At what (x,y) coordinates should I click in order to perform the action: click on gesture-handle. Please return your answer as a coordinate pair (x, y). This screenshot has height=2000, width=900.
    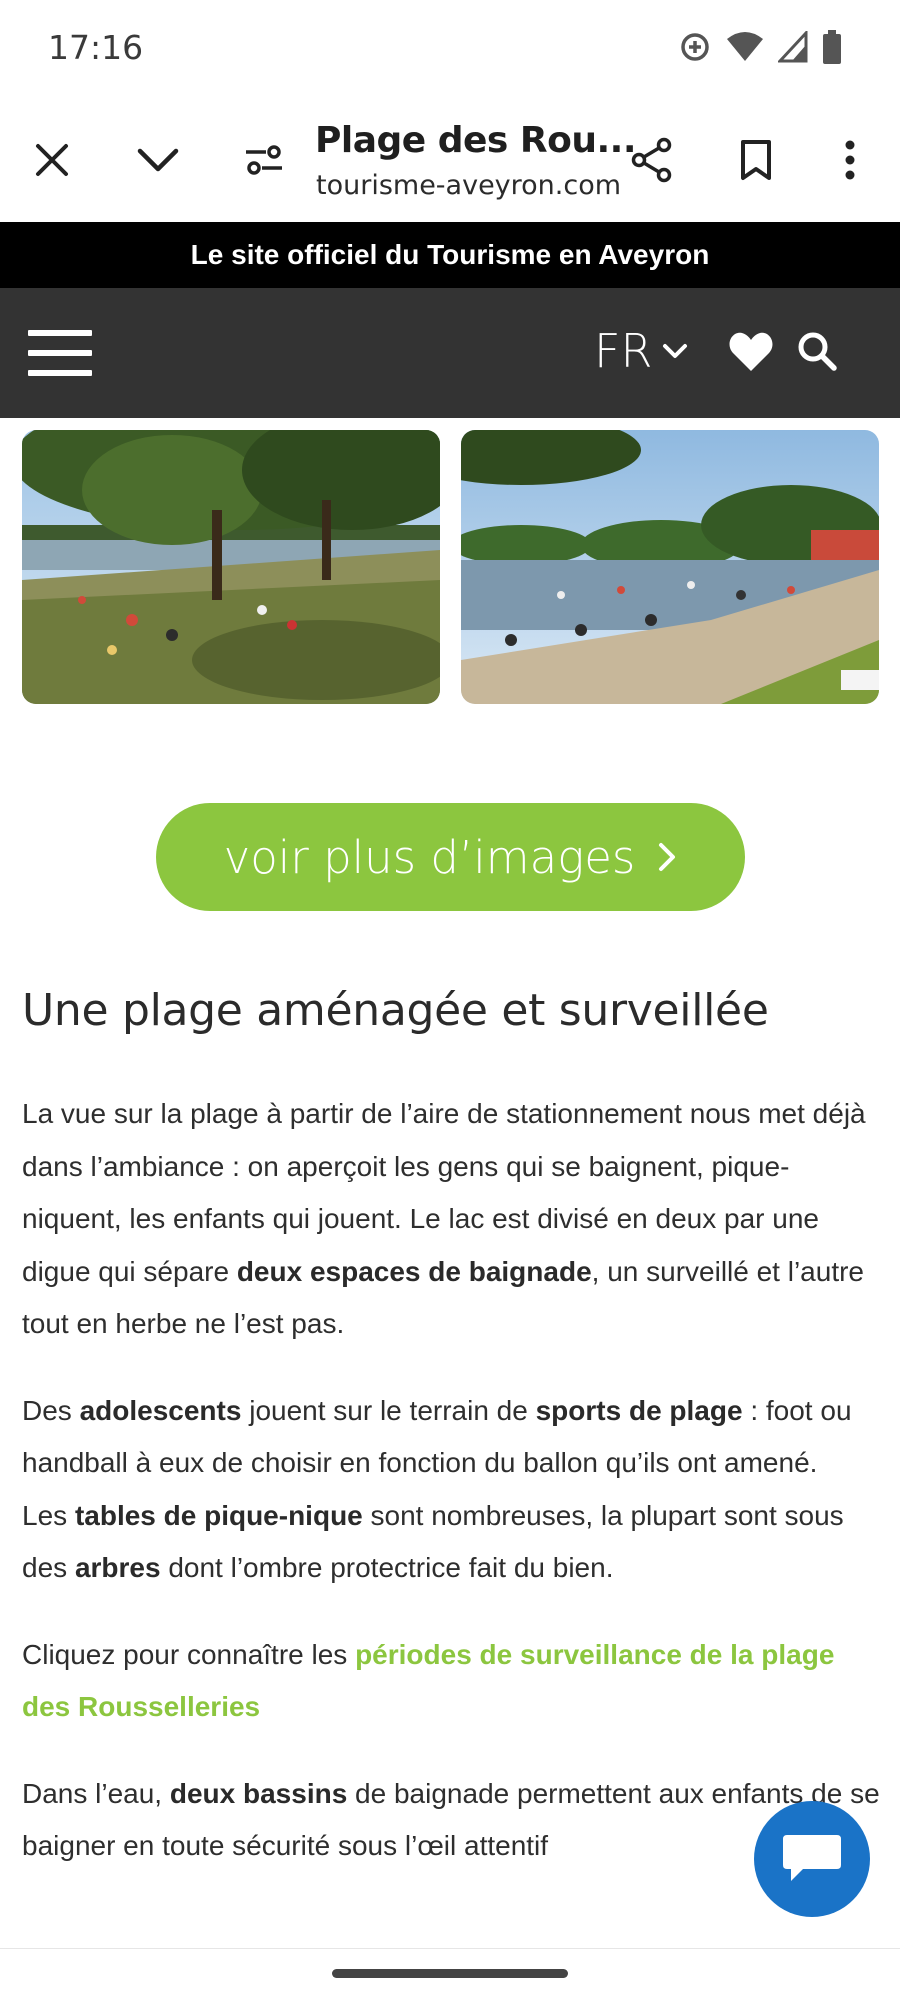
    Looking at the image, I should click on (450, 1973).